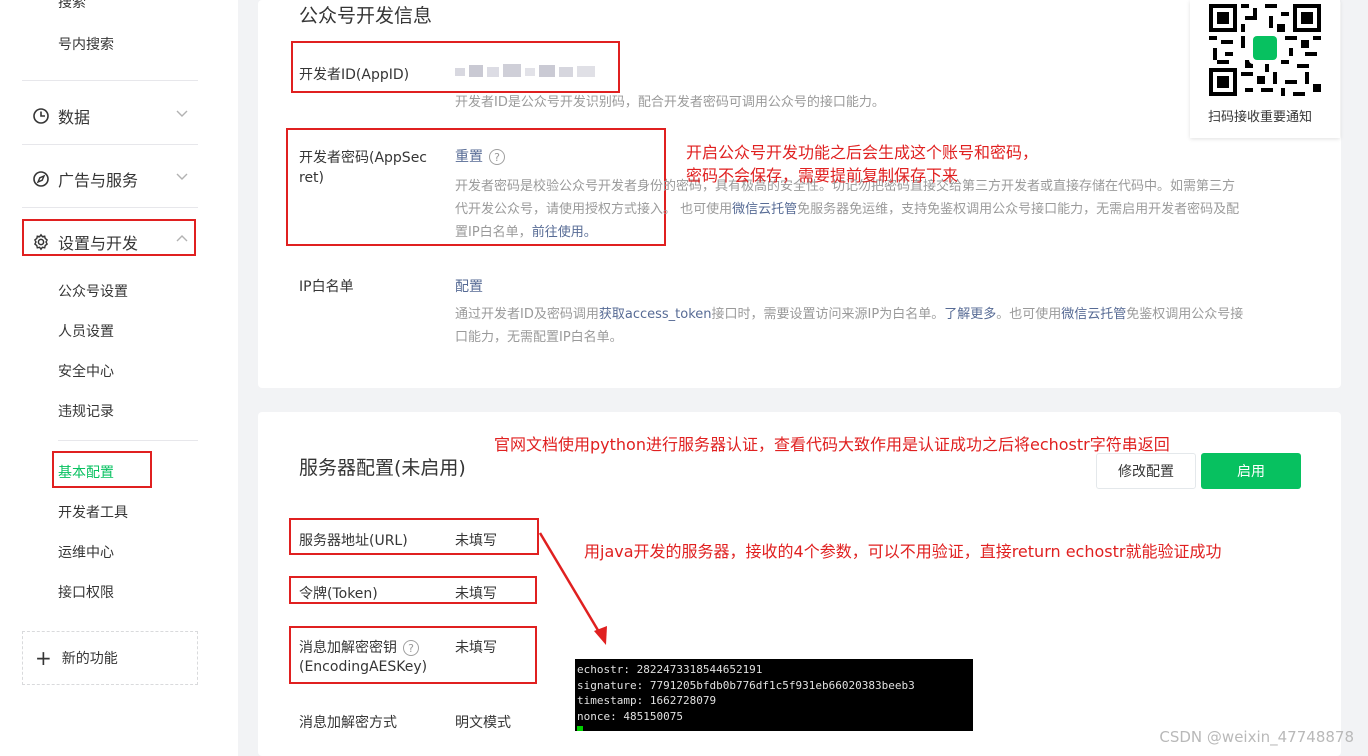  I want to click on qr-panel: 扫码接收重要通知, so click(1265, 69).